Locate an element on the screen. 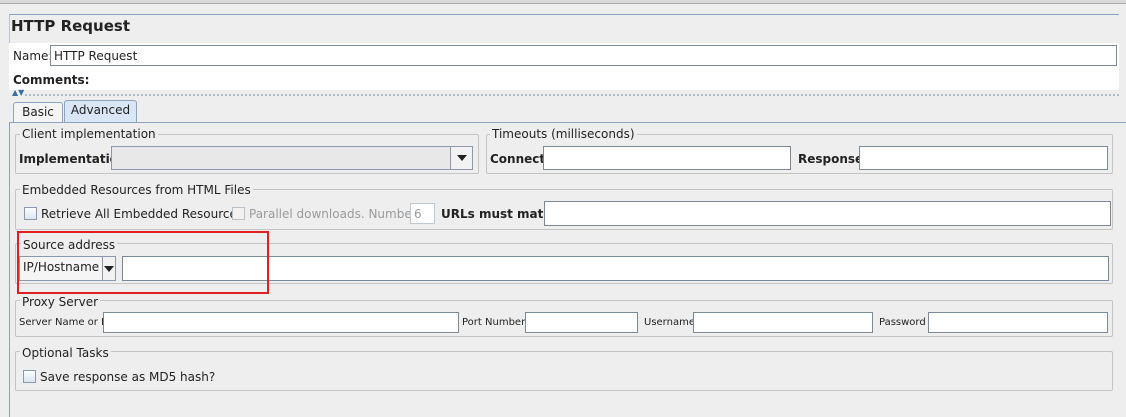 This screenshot has width=1126, height=417. parallel-number-field: 6 is located at coordinates (422, 213).